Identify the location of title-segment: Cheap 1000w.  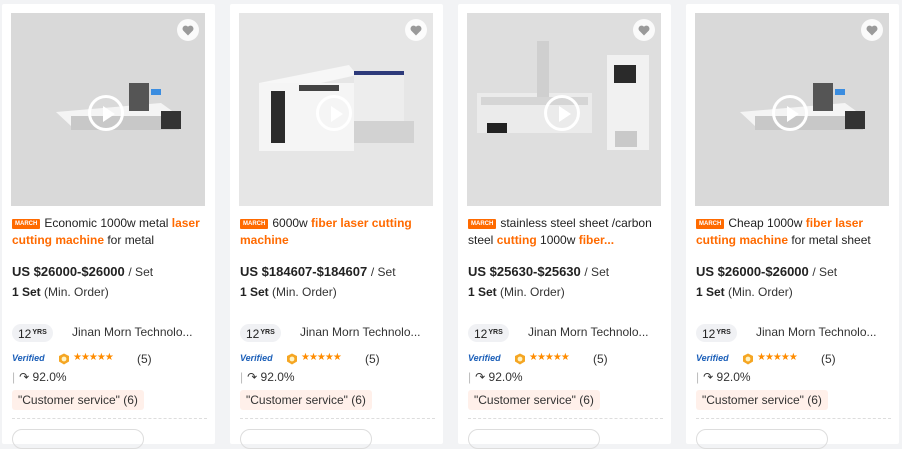
(767, 223).